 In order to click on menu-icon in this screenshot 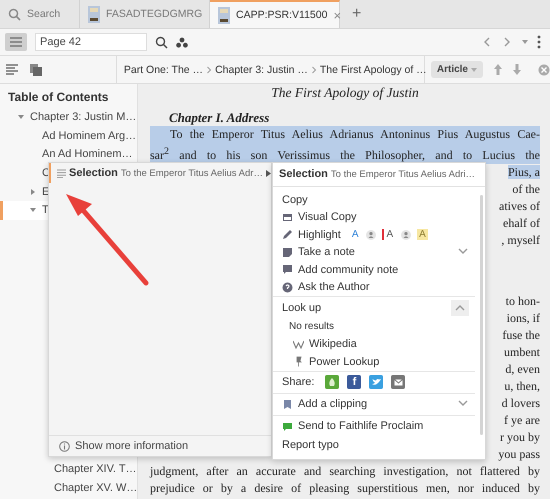, I will do `click(16, 42)`.